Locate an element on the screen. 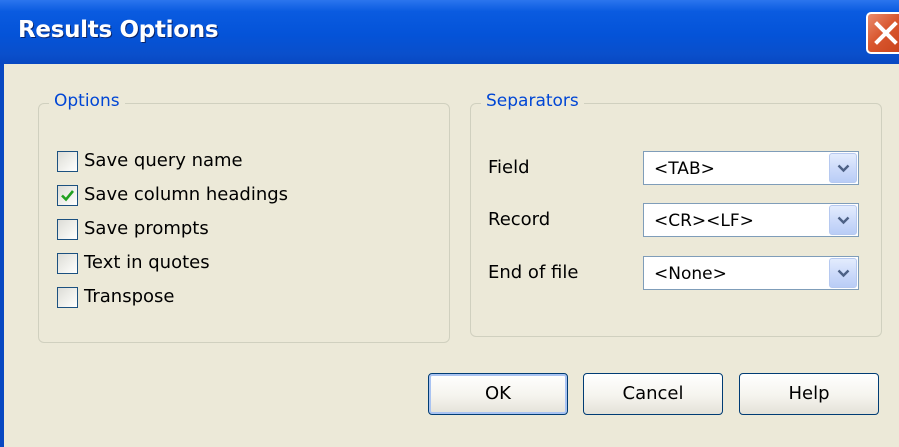  help-button-label: Help is located at coordinates (809, 393).